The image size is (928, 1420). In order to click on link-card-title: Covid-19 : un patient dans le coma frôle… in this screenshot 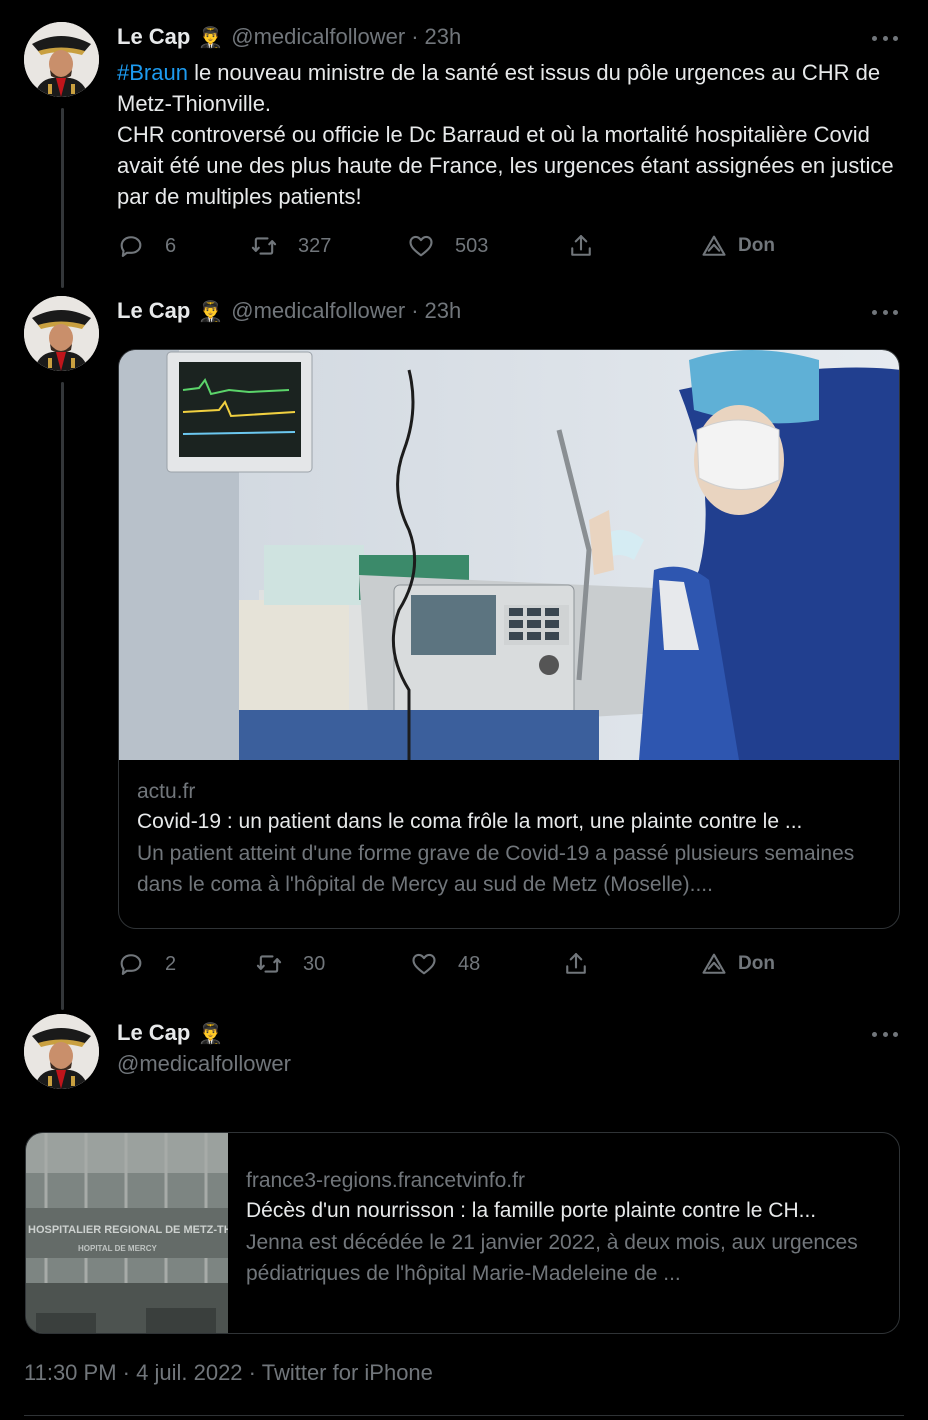, I will do `click(470, 821)`.